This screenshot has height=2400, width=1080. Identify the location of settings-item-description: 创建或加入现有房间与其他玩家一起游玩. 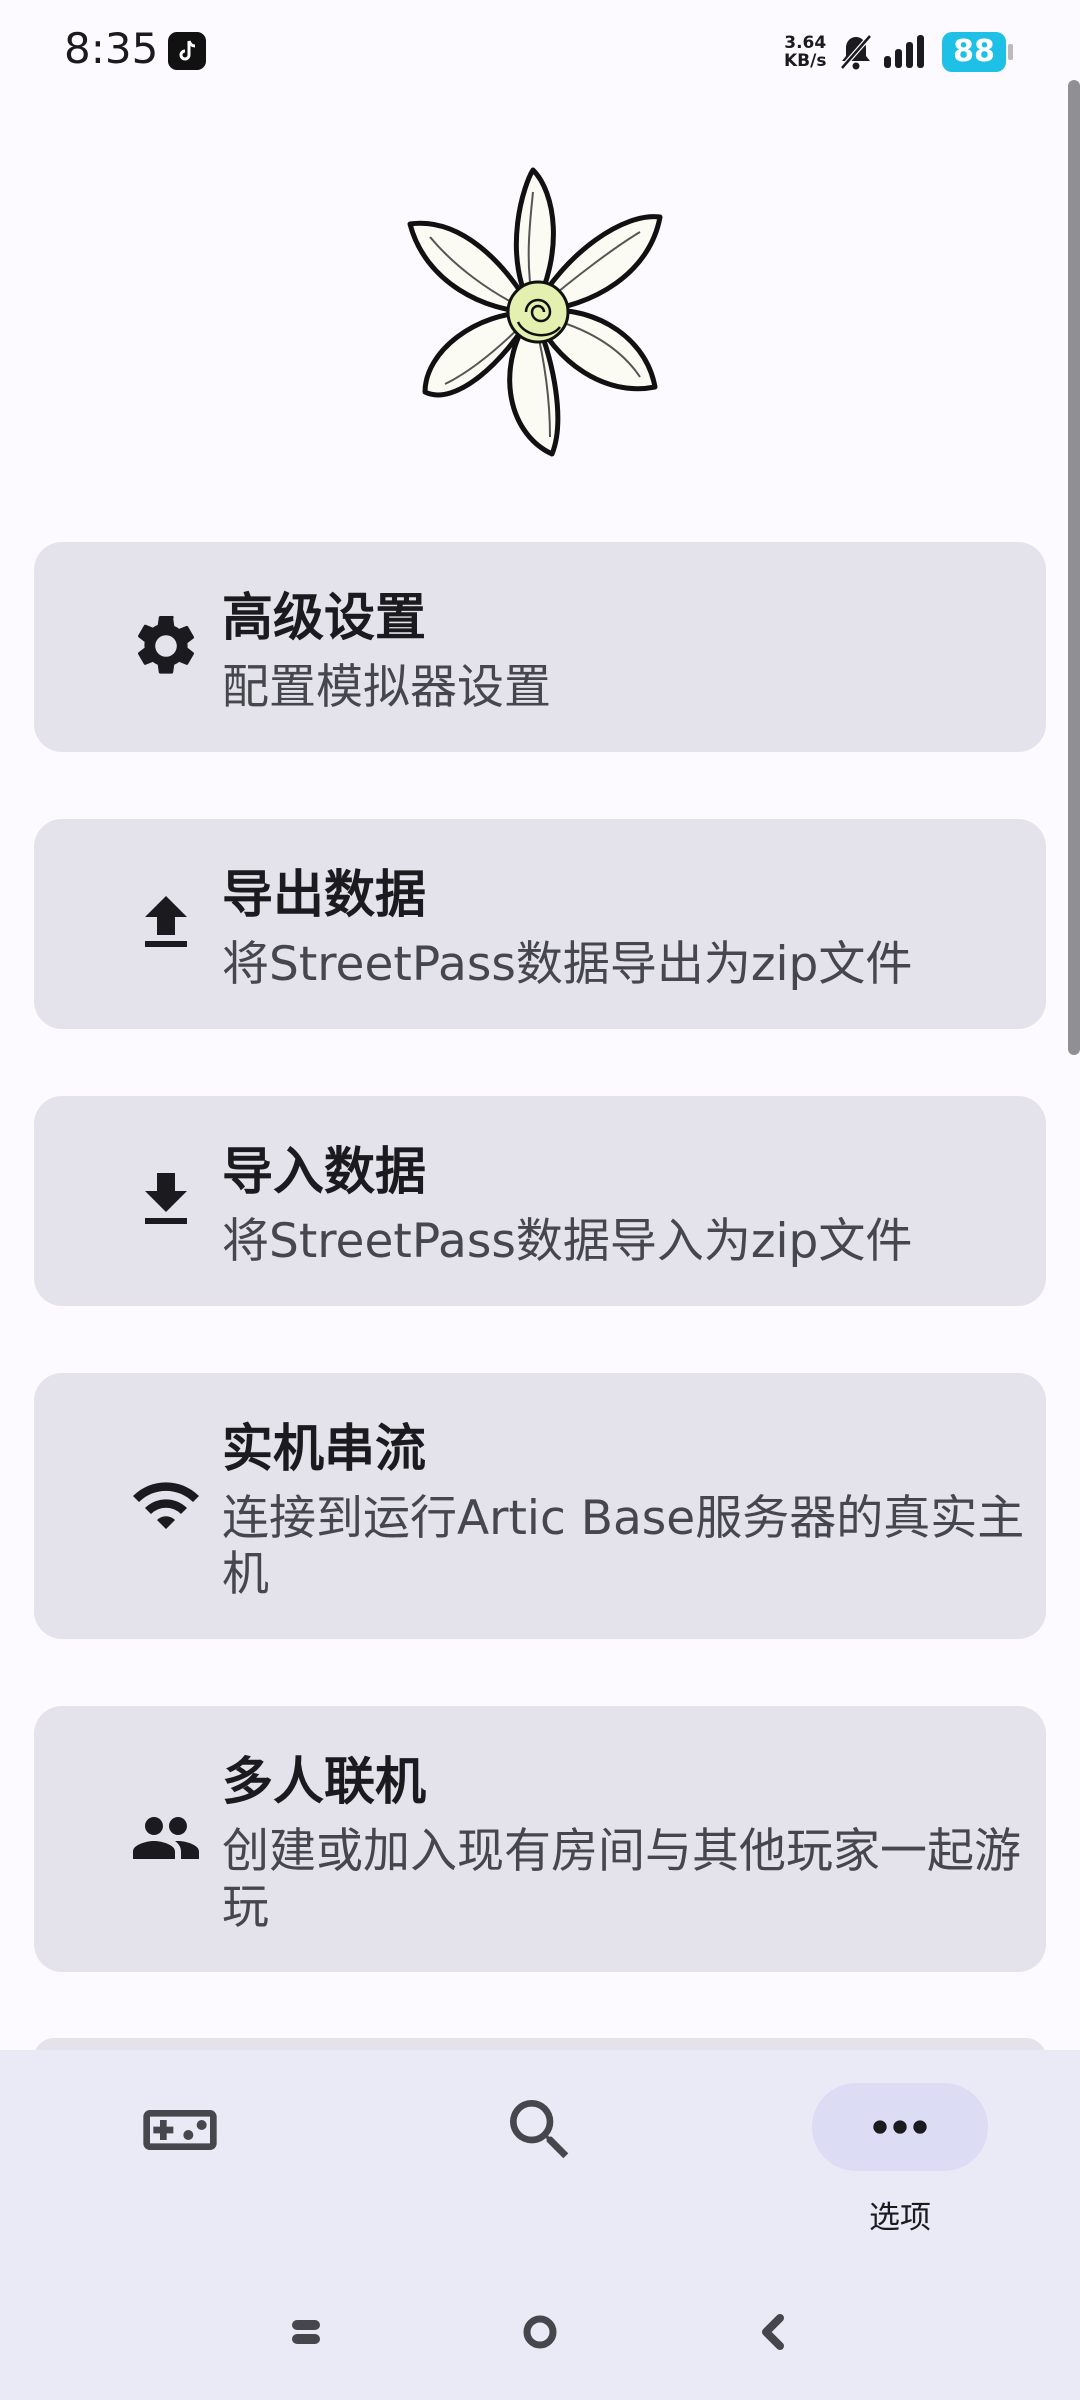
(621, 1879).